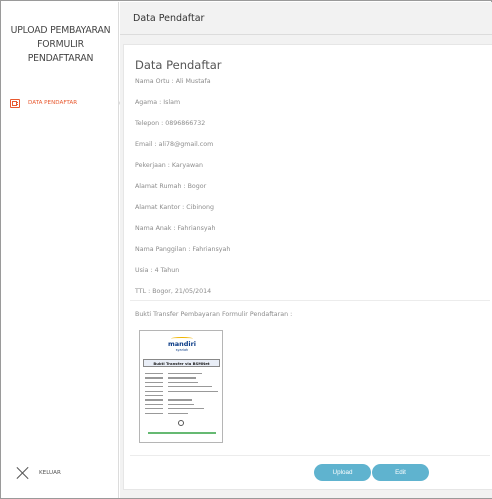 Image resolution: width=492 pixels, height=499 pixels. I want to click on bank-logo-name: mandiri, so click(182, 344).